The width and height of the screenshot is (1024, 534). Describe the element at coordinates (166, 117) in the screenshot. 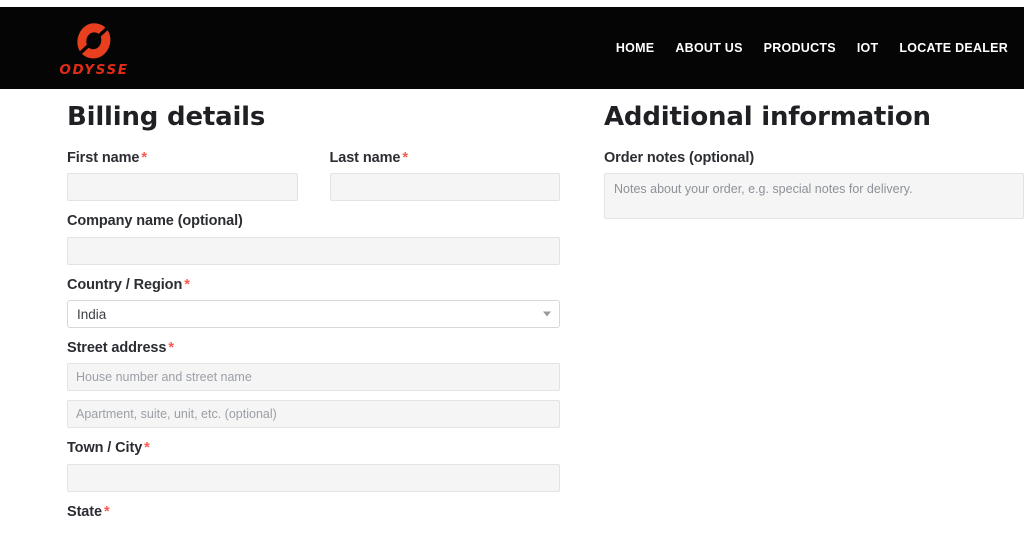

I see `billing-details-title: Billing details` at that location.